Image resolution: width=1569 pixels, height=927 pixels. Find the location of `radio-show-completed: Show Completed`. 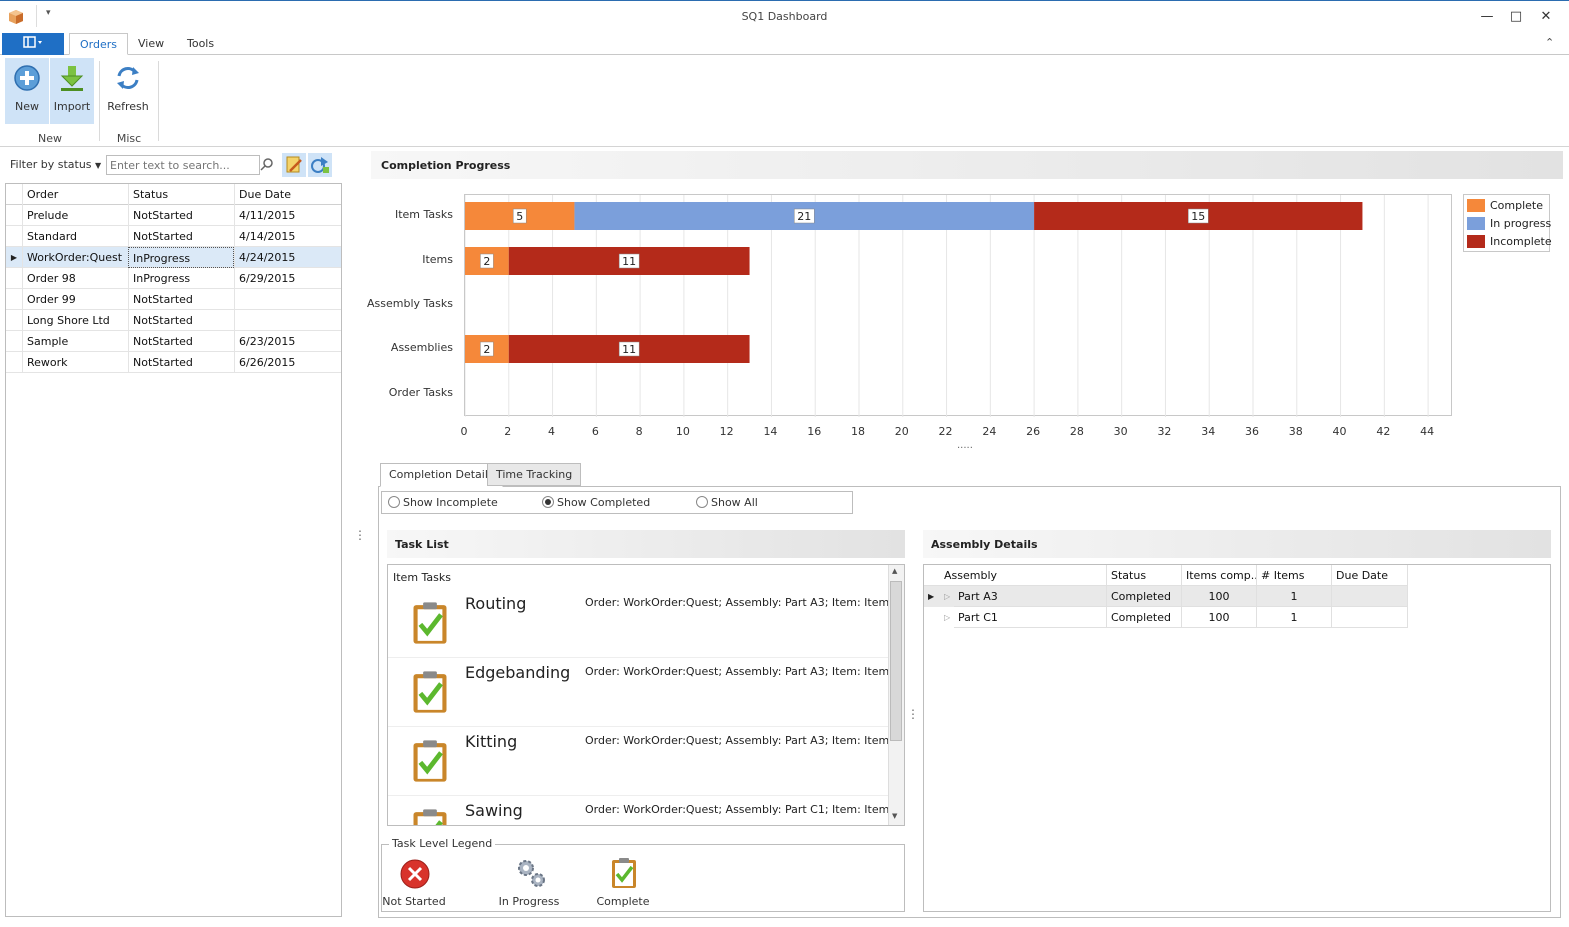

radio-show-completed: Show Completed is located at coordinates (596, 503).